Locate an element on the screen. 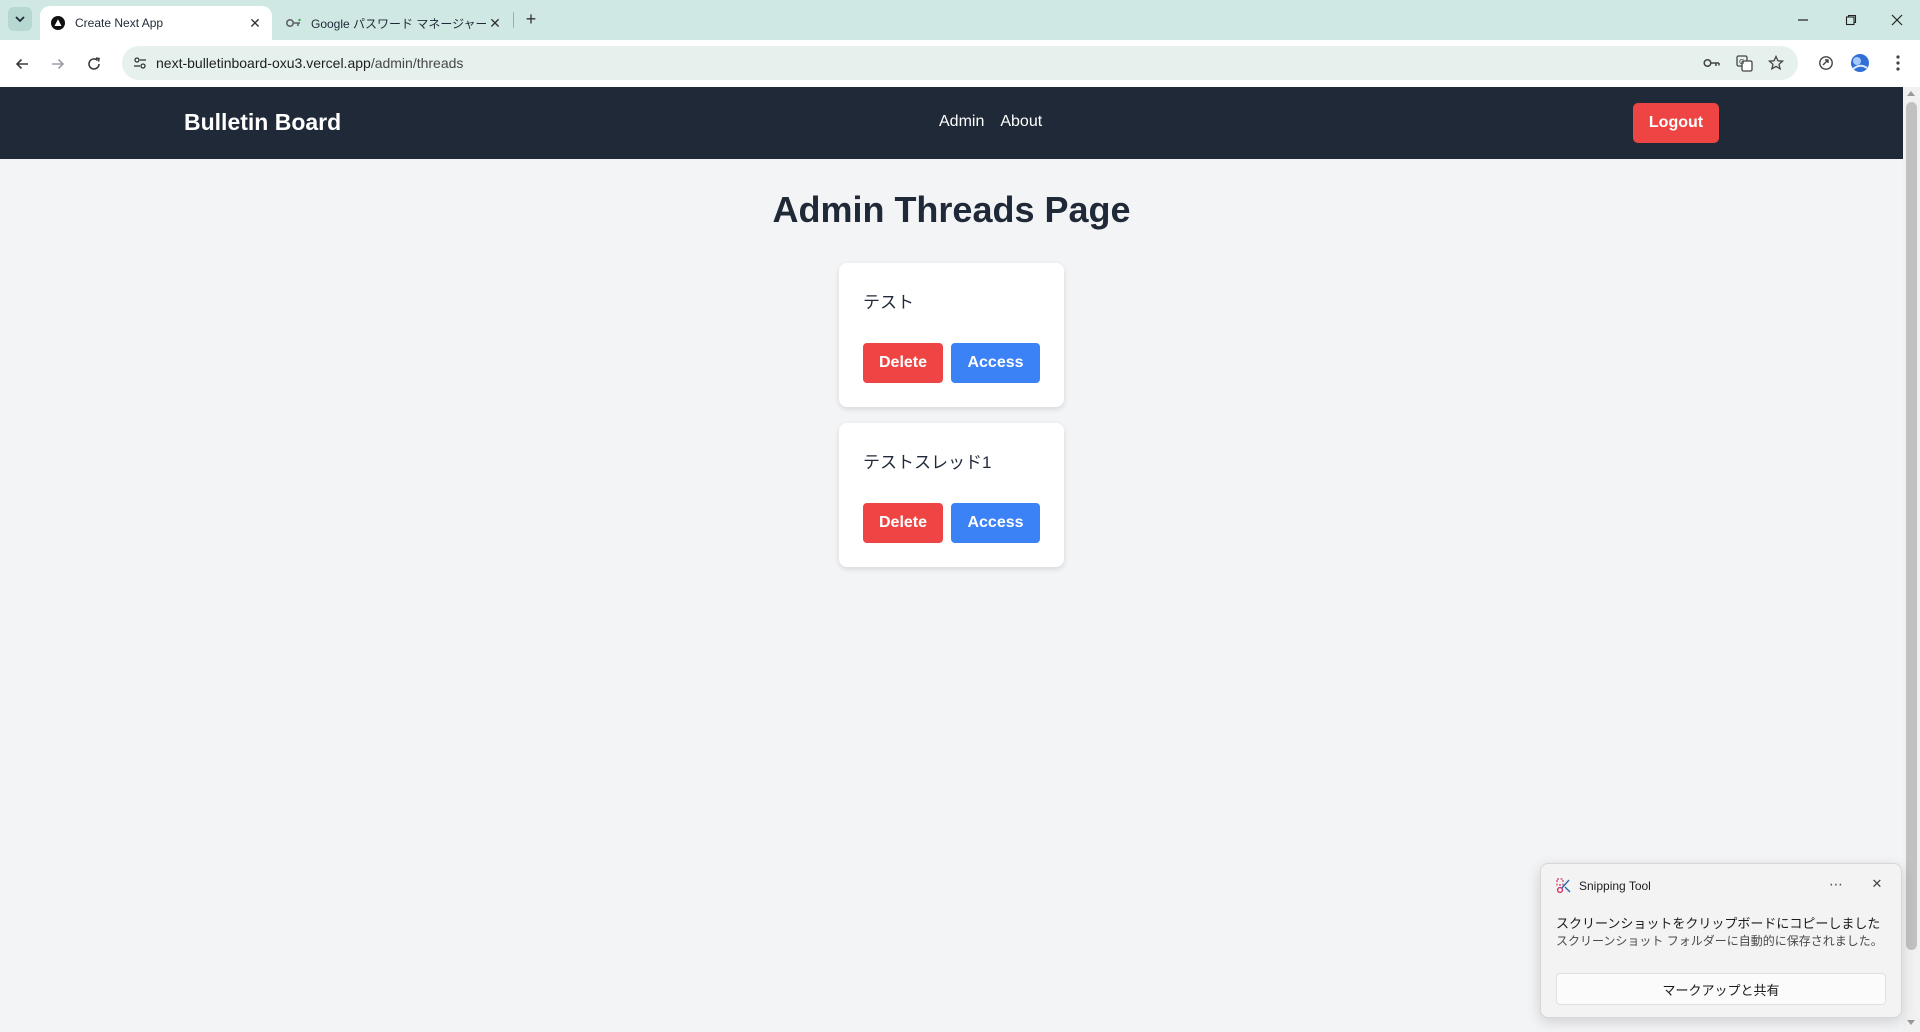  svg-text: G is located at coordinates (1741, 62).